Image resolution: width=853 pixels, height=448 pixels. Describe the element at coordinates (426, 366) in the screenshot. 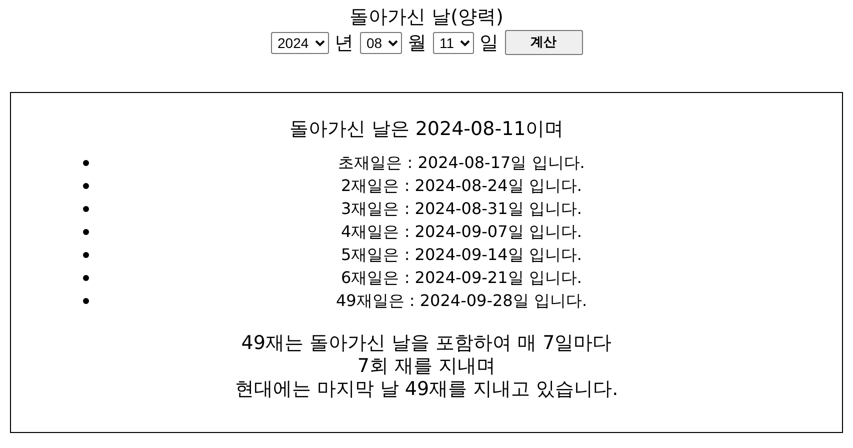

I see `note-line: 7회 재를 지내며` at that location.